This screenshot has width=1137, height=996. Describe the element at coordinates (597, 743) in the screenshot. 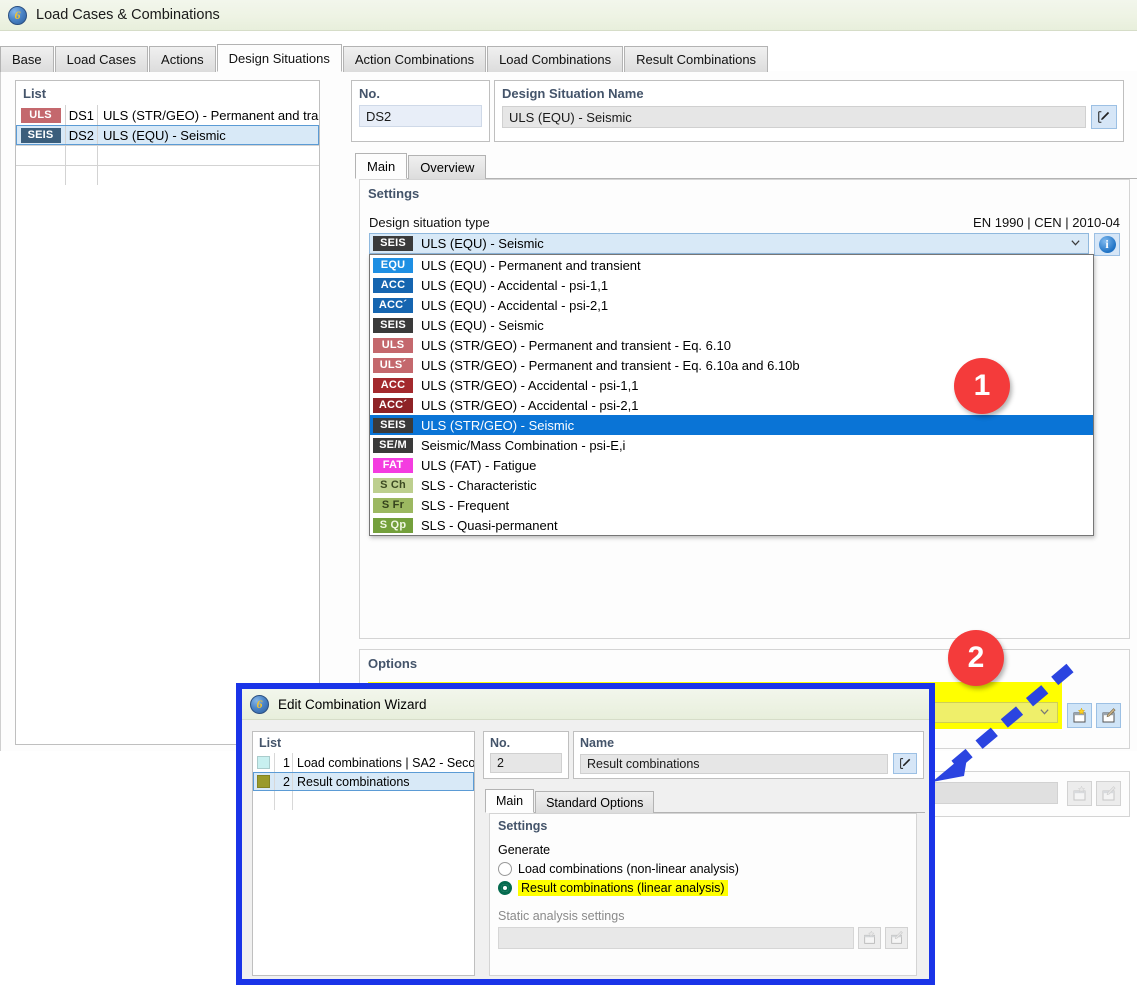

I see `dialog-name-label: Name` at that location.